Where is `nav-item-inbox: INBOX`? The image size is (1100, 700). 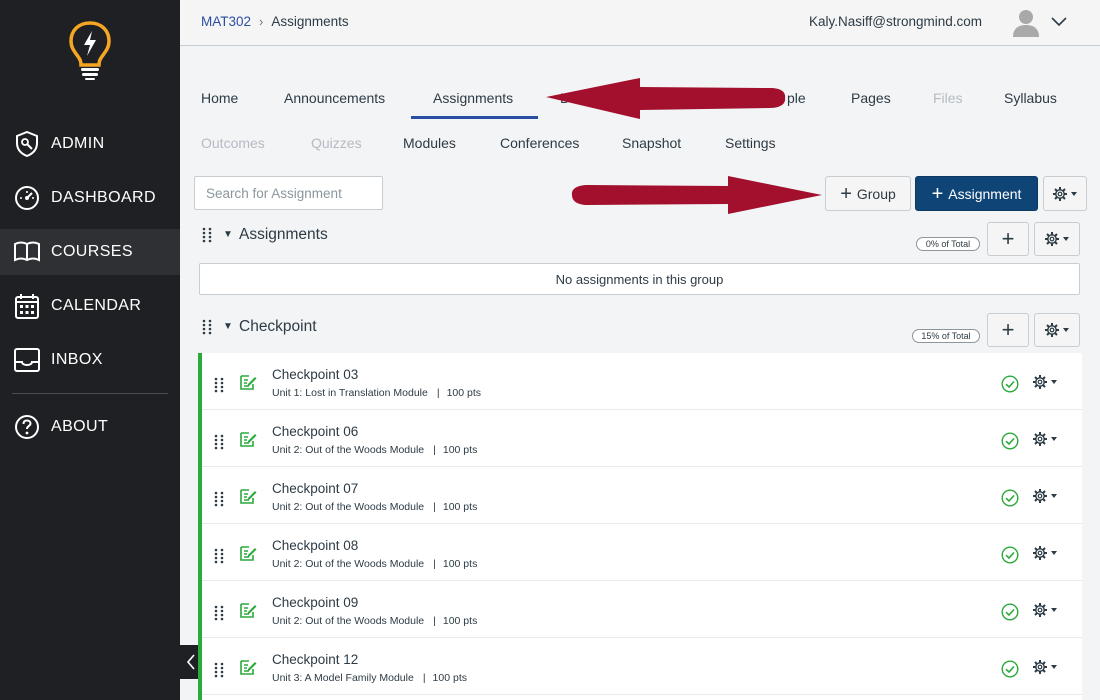 nav-item-inbox: INBOX is located at coordinates (90, 360).